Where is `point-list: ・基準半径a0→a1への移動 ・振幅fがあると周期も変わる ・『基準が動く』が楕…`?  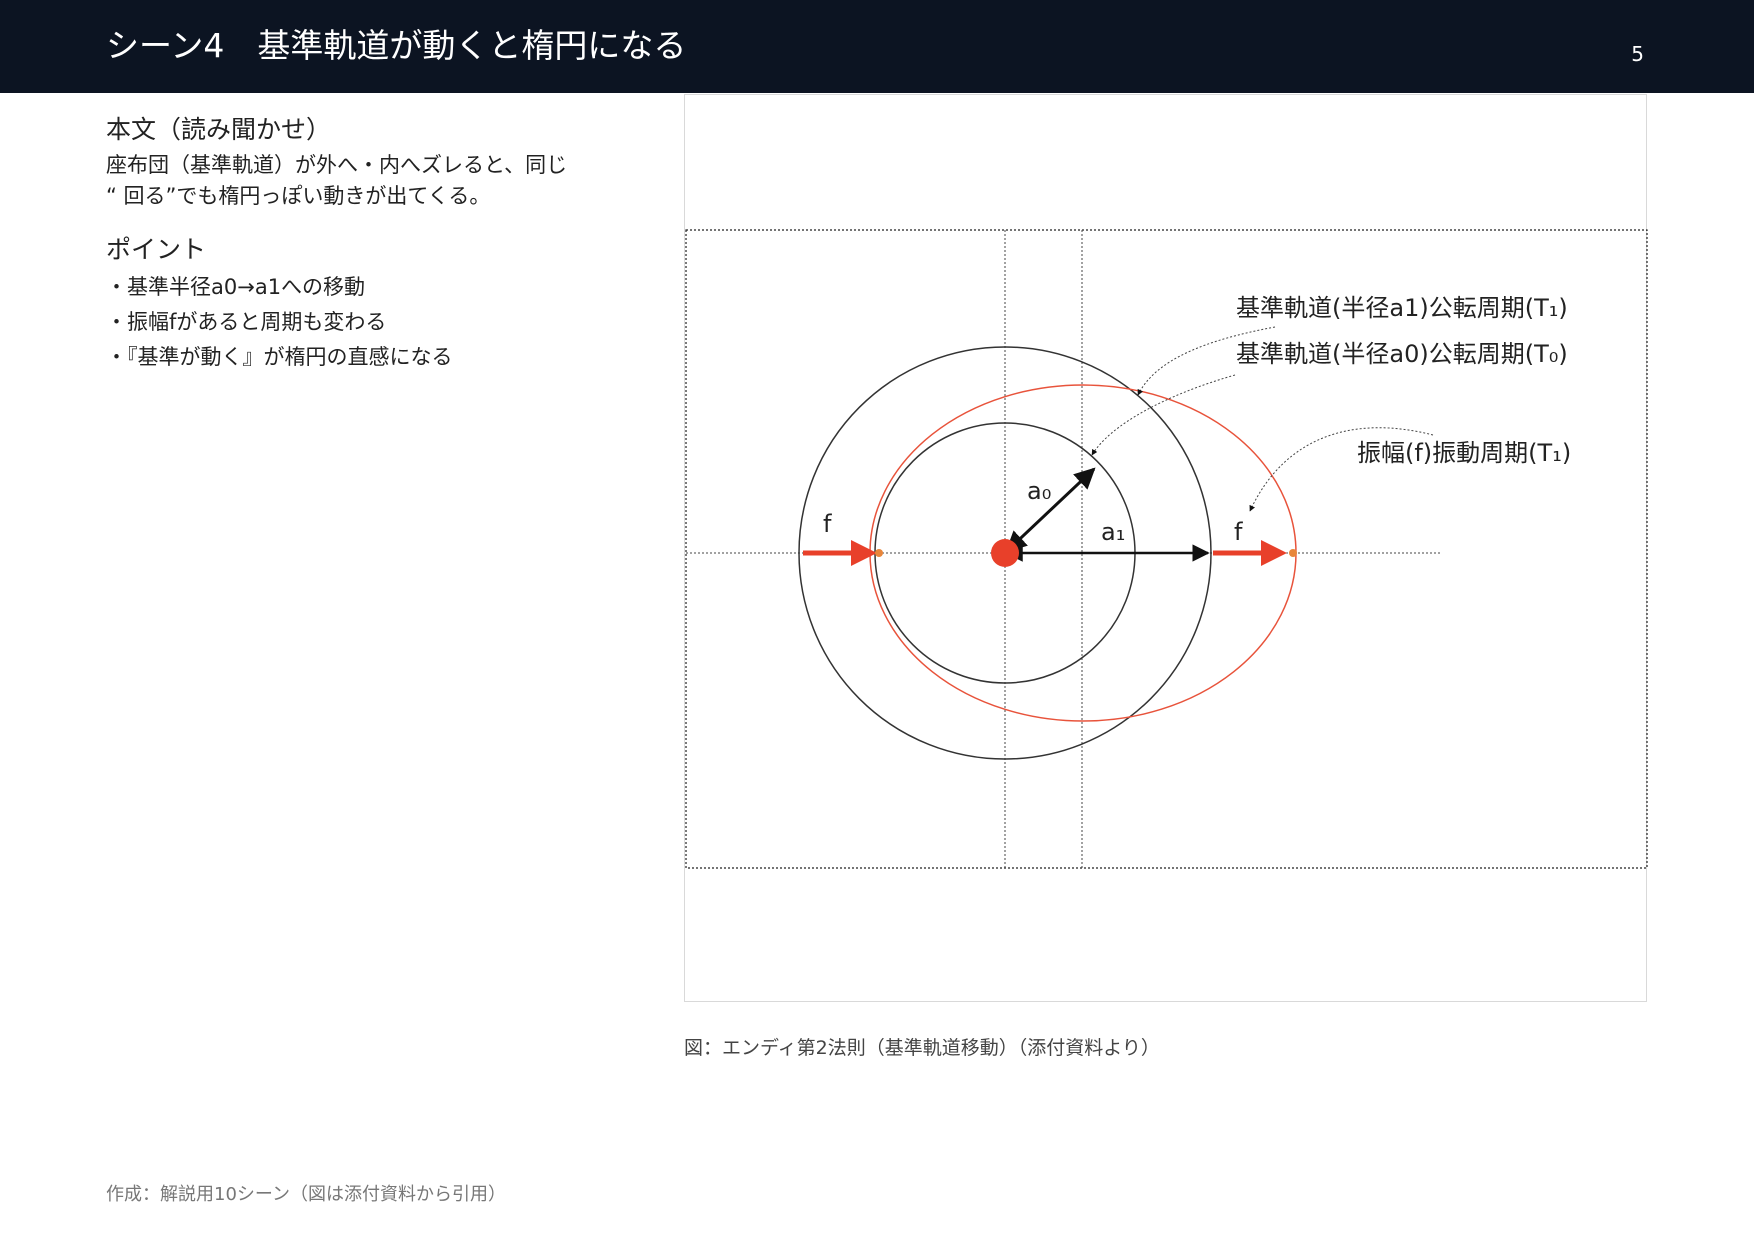 point-list: ・基準半径a0→a1への移動 ・振幅fがあると周期も変わる ・『基準が動く』が楕… is located at coordinates (386, 322).